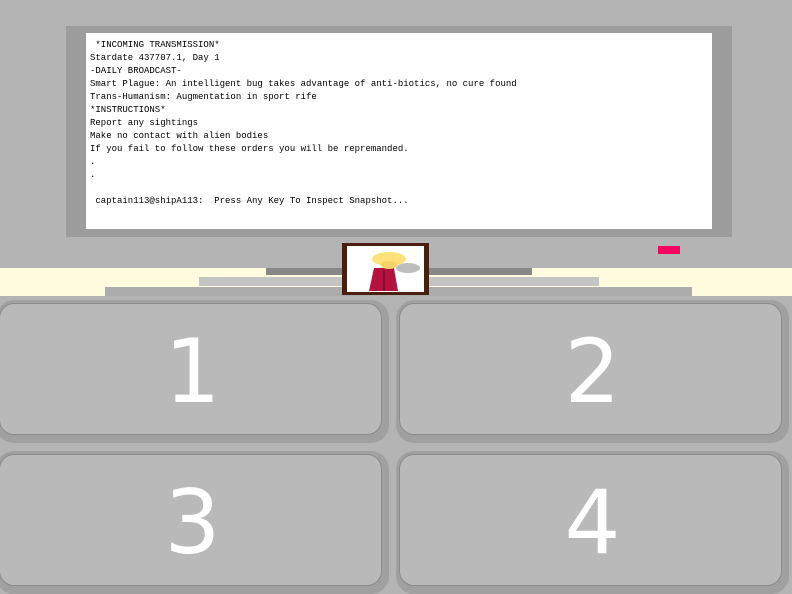 The height and width of the screenshot is (594, 792). I want to click on snapshot-thumbnail, so click(385, 269).